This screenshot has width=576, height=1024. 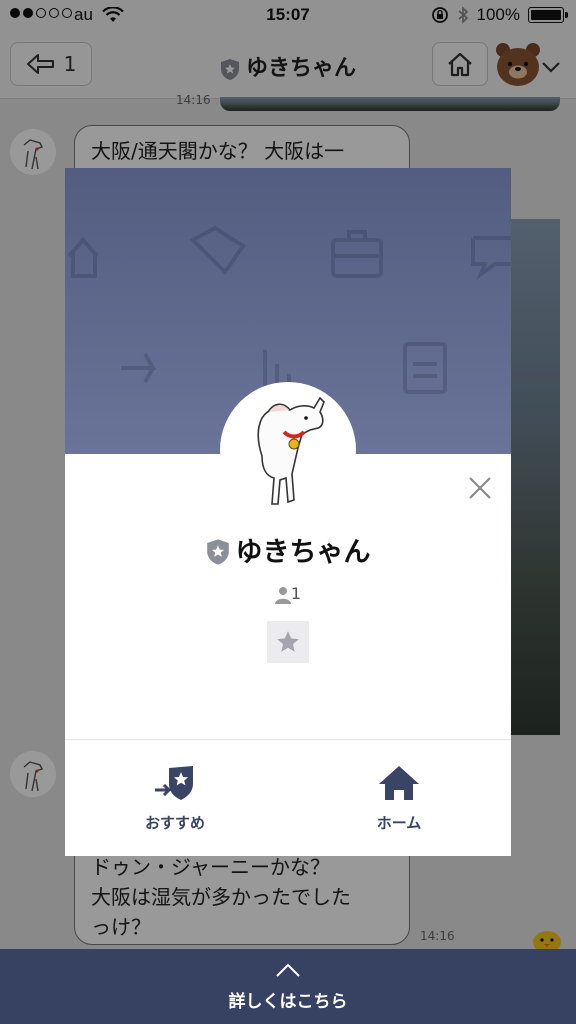 I want to click on recommend-button: おすすめ, so click(x=175, y=798).